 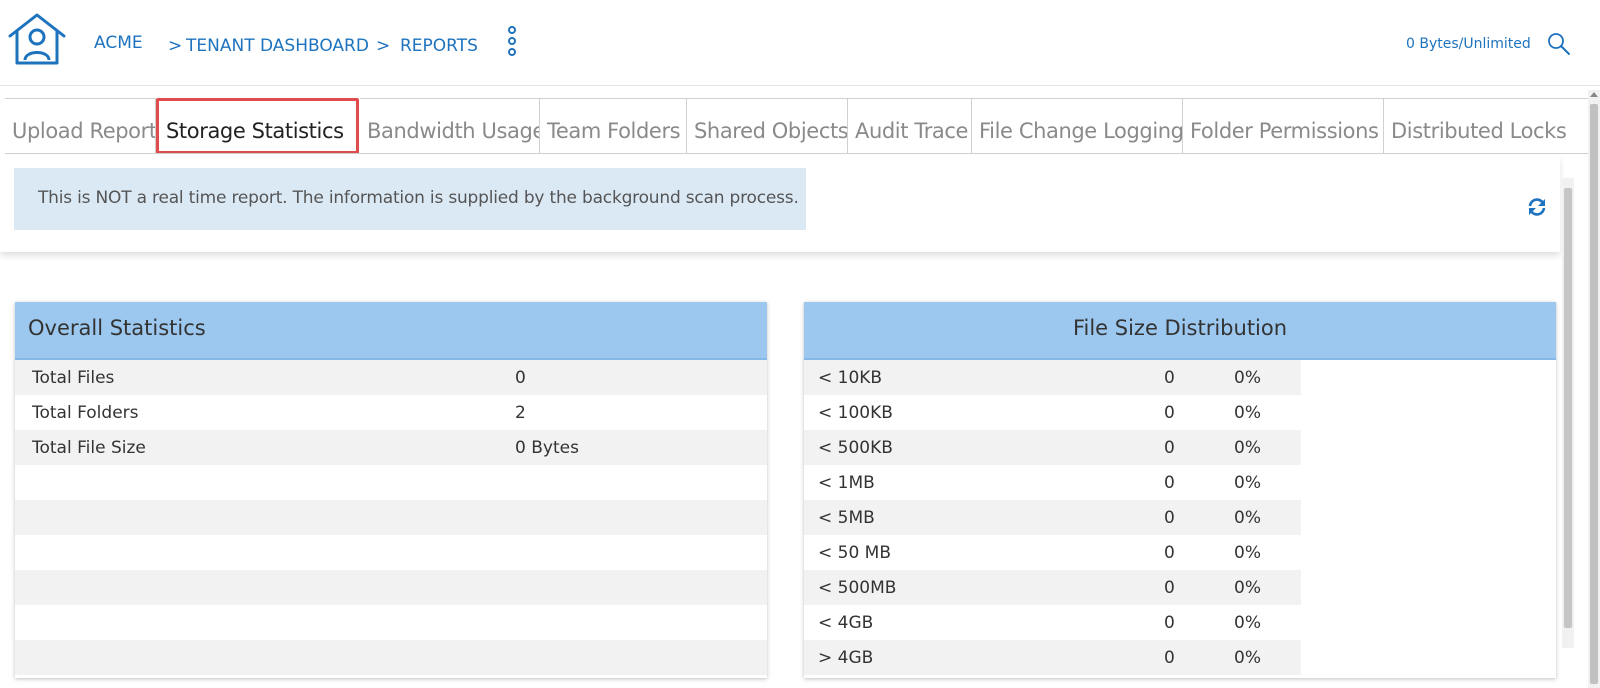 I want to click on tab-bandwidth-usage: Bandwidth Usage, so click(x=450, y=125).